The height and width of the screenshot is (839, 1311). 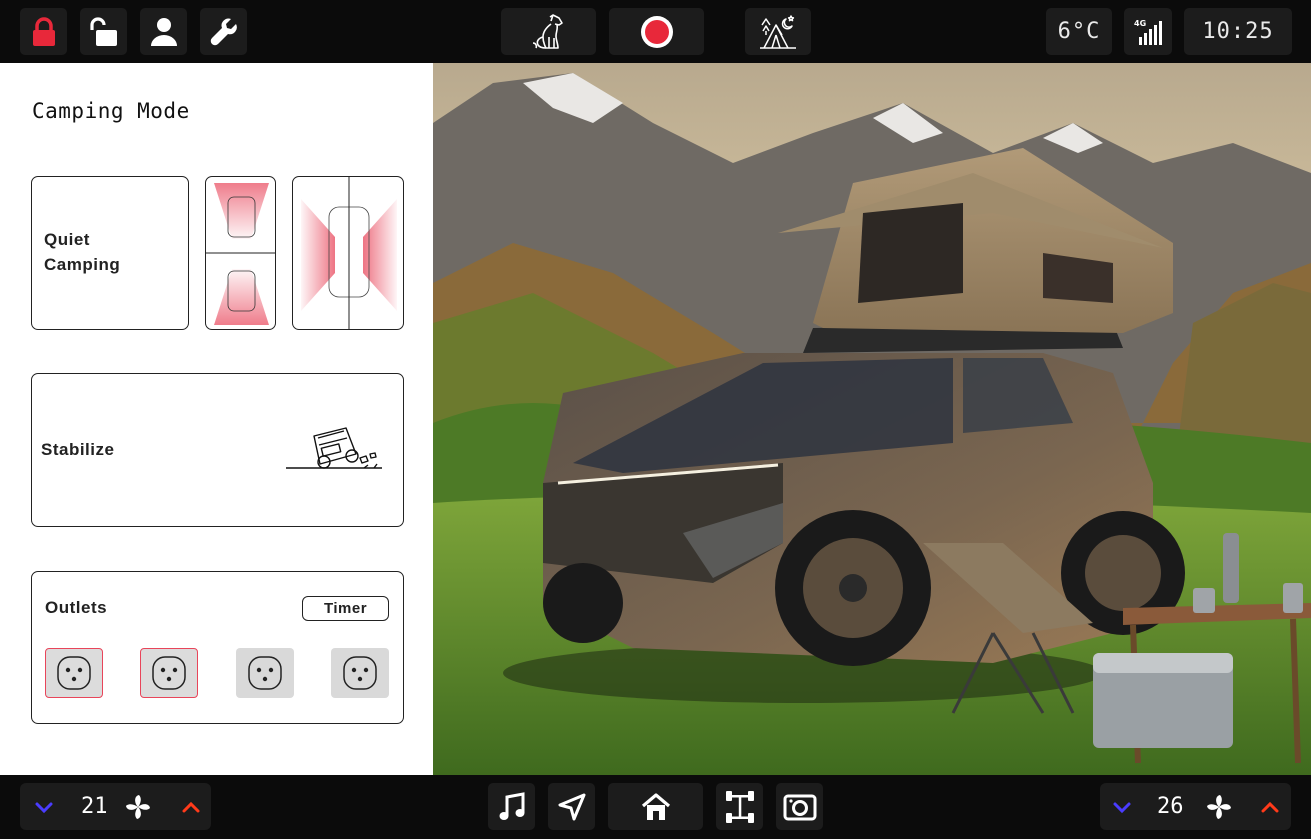 I want to click on outside-temperature: 6°C, so click(x=1079, y=31).